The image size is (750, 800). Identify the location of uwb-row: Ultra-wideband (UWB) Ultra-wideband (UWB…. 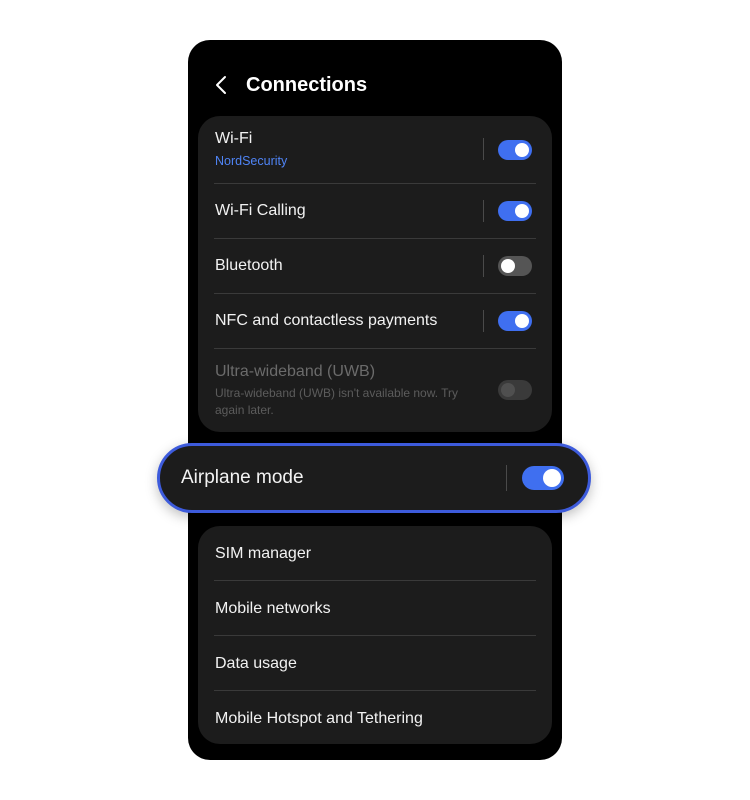
(375, 389).